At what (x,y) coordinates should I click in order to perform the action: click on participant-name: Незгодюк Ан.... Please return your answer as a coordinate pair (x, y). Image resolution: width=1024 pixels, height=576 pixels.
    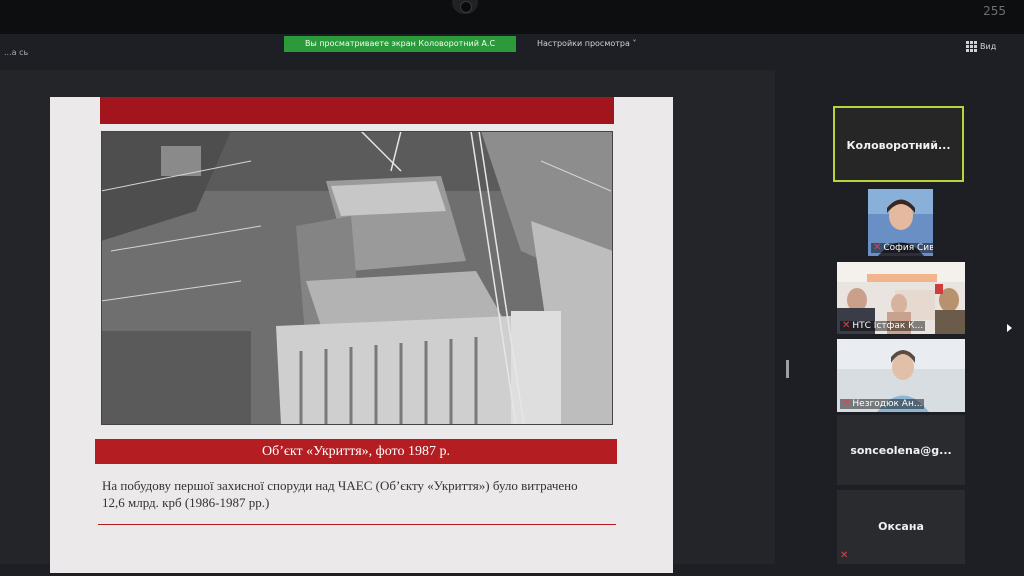
    Looking at the image, I should click on (887, 404).